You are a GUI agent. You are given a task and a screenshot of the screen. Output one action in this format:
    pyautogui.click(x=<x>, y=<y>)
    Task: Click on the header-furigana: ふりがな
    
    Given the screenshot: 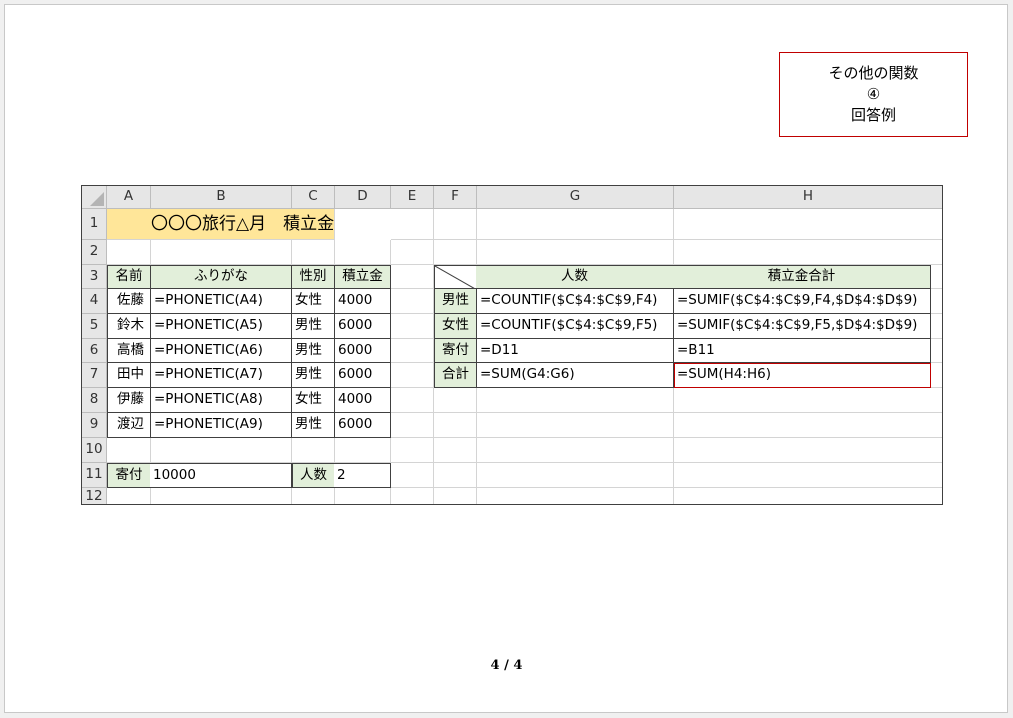 What is the action you would take?
    pyautogui.click(x=221, y=277)
    